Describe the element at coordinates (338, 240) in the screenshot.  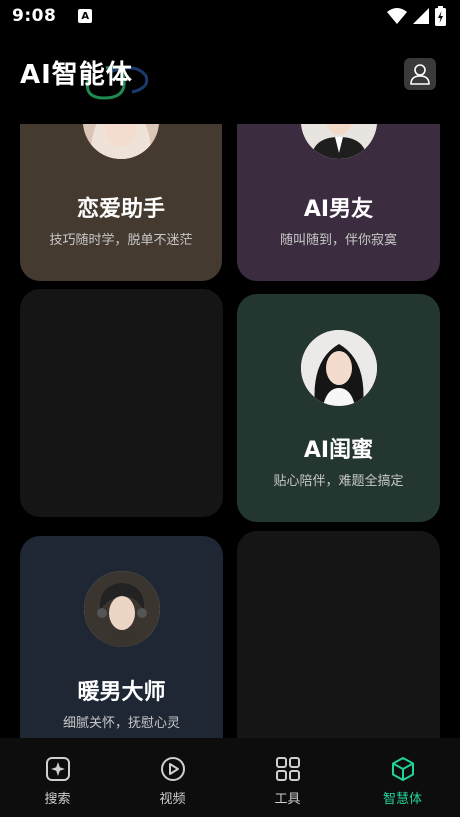
I see `card-subtitle: 随叫随到，伴你寂寞` at that location.